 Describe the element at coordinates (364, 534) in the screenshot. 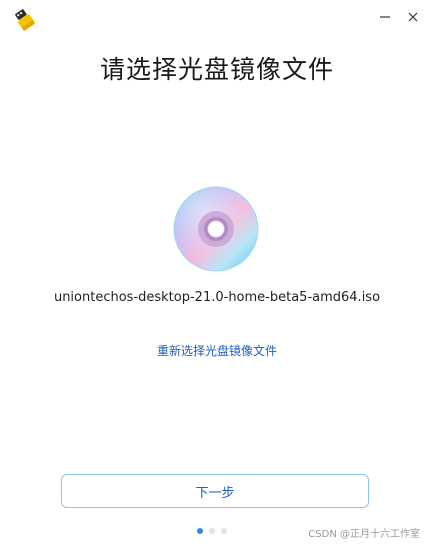

I see `watermark-text: CSDN @正月十六工作室` at that location.